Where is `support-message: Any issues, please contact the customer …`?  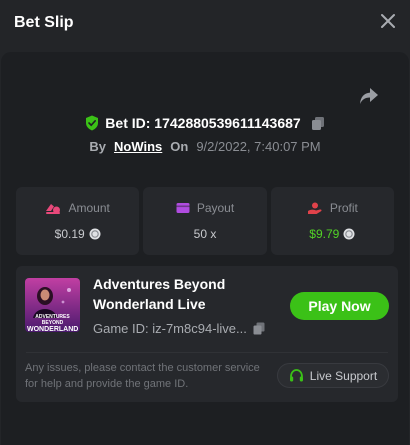
support-message: Any issues, please contact the customer … is located at coordinates (142, 376).